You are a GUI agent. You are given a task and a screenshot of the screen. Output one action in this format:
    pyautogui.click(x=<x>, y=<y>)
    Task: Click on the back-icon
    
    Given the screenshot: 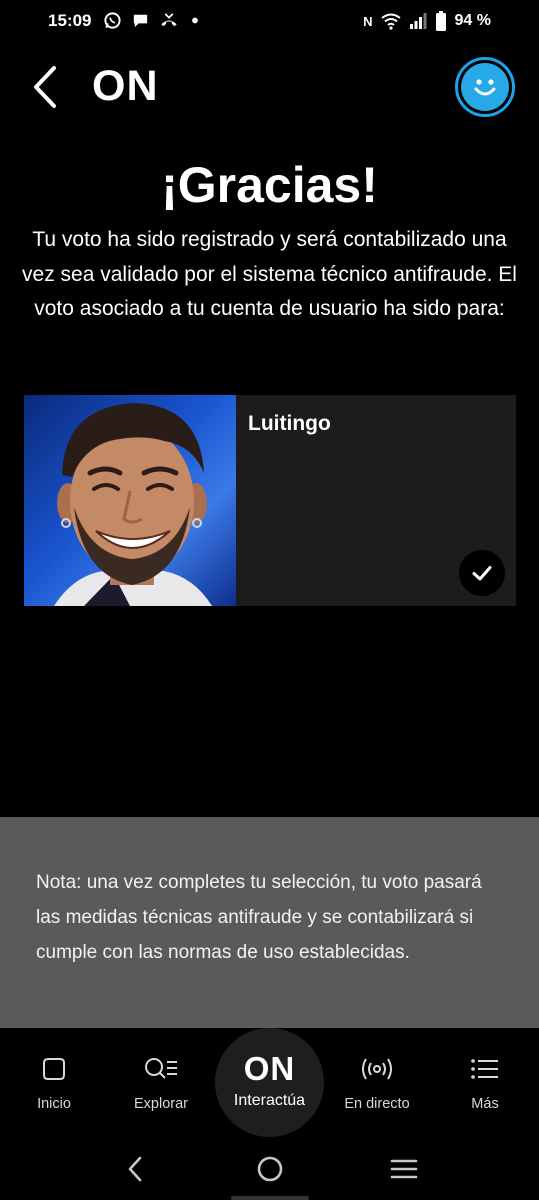 What is the action you would take?
    pyautogui.click(x=135, y=1169)
    